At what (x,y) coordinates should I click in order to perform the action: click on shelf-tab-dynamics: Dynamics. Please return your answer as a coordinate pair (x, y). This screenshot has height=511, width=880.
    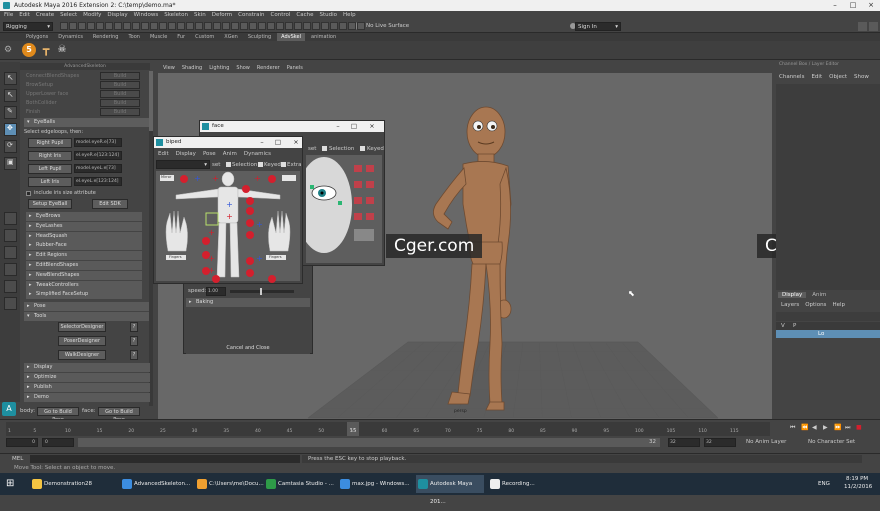
    Looking at the image, I should click on (70, 37).